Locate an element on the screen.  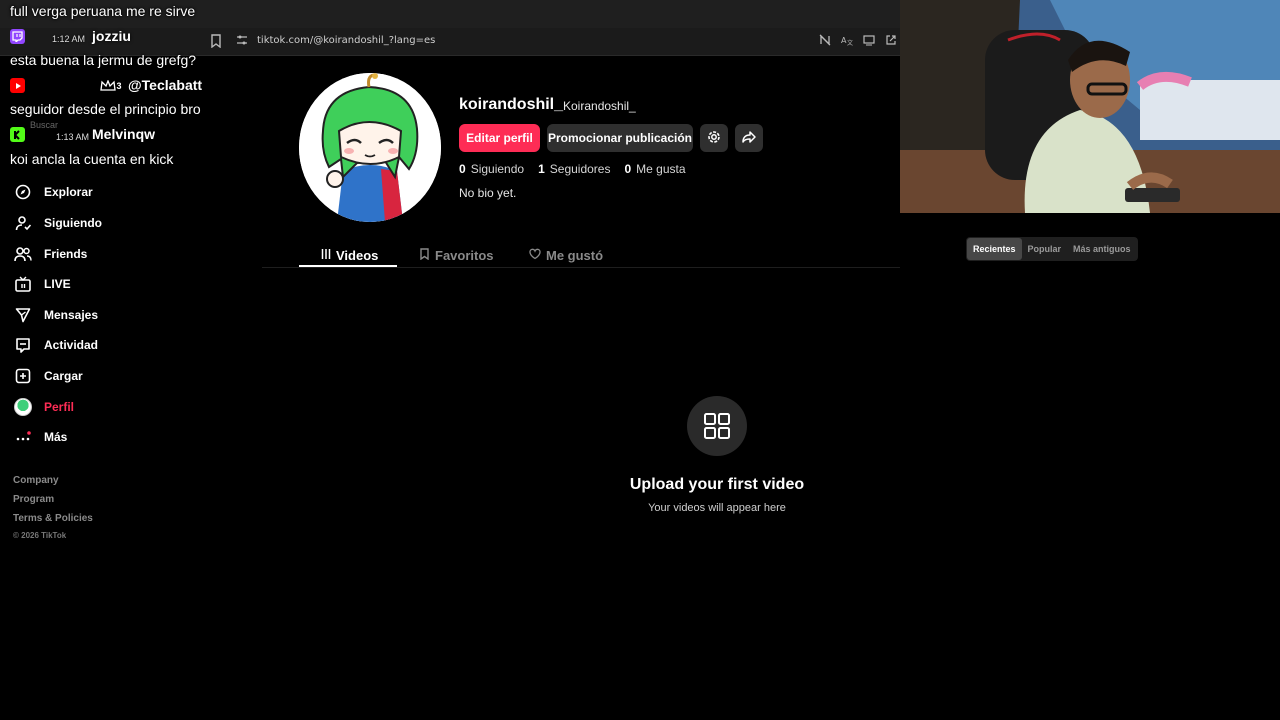
share-profile-button is located at coordinates (749, 138).